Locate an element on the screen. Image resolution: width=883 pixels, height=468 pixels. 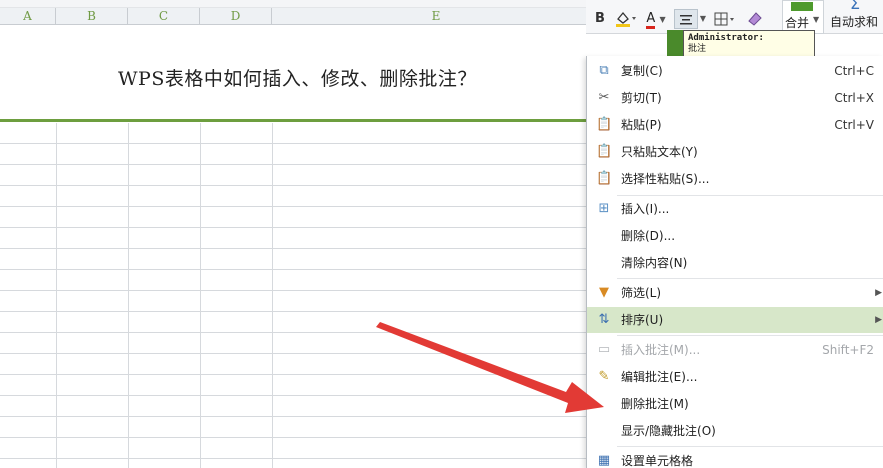
menu-item-copy: ⧉ 复制(C) Ctrl+C is located at coordinates (735, 71).